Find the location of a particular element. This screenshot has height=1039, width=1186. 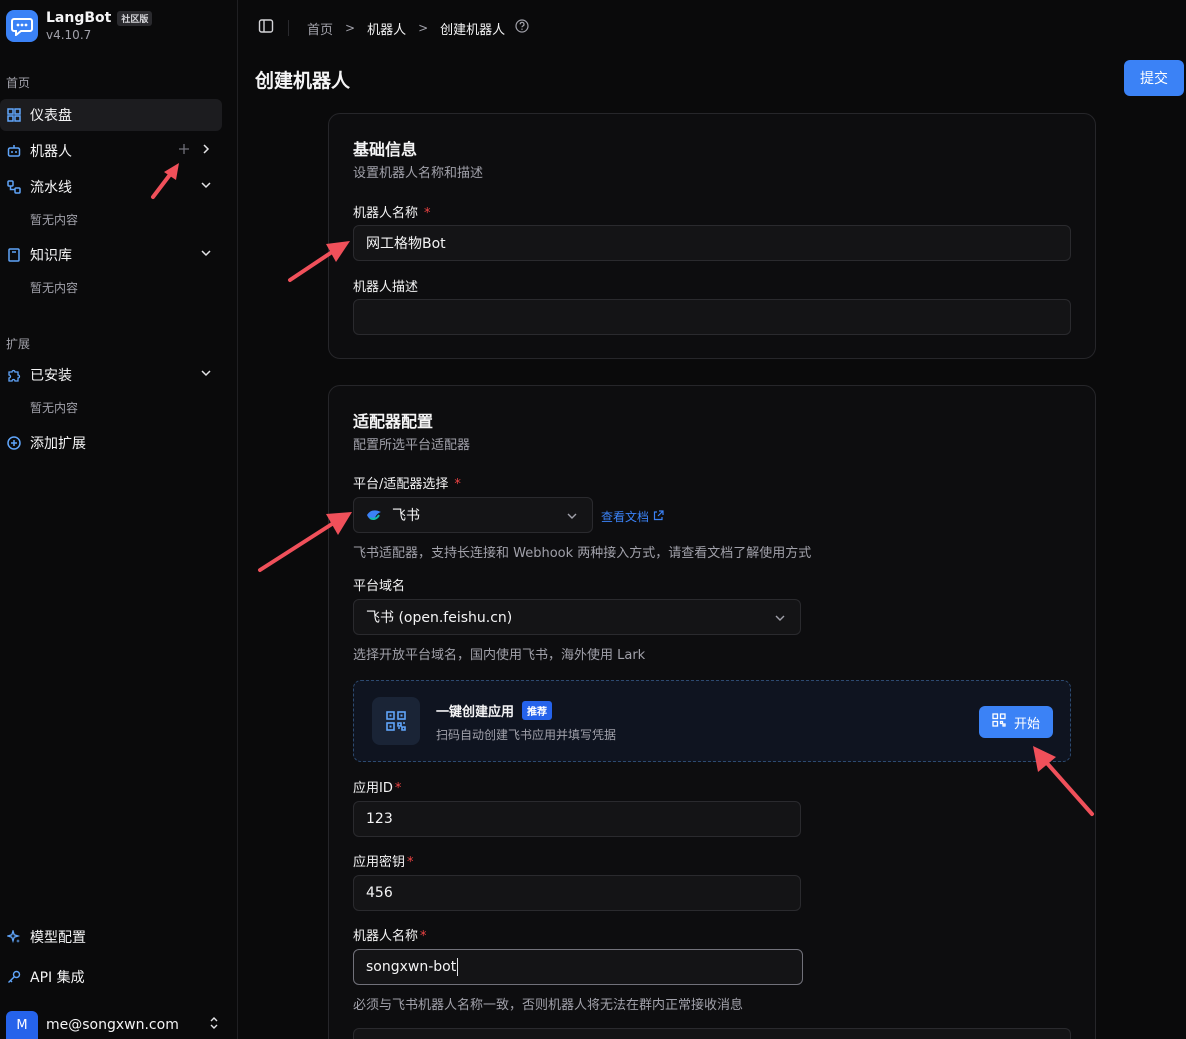

app-secret-label: 应用密钥 * is located at coordinates (383, 862).